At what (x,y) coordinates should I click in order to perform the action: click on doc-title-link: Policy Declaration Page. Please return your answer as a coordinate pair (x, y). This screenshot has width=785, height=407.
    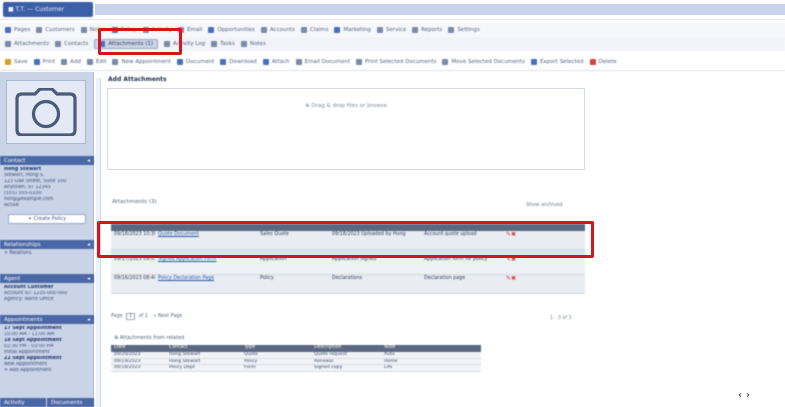
    Looking at the image, I should click on (186, 278).